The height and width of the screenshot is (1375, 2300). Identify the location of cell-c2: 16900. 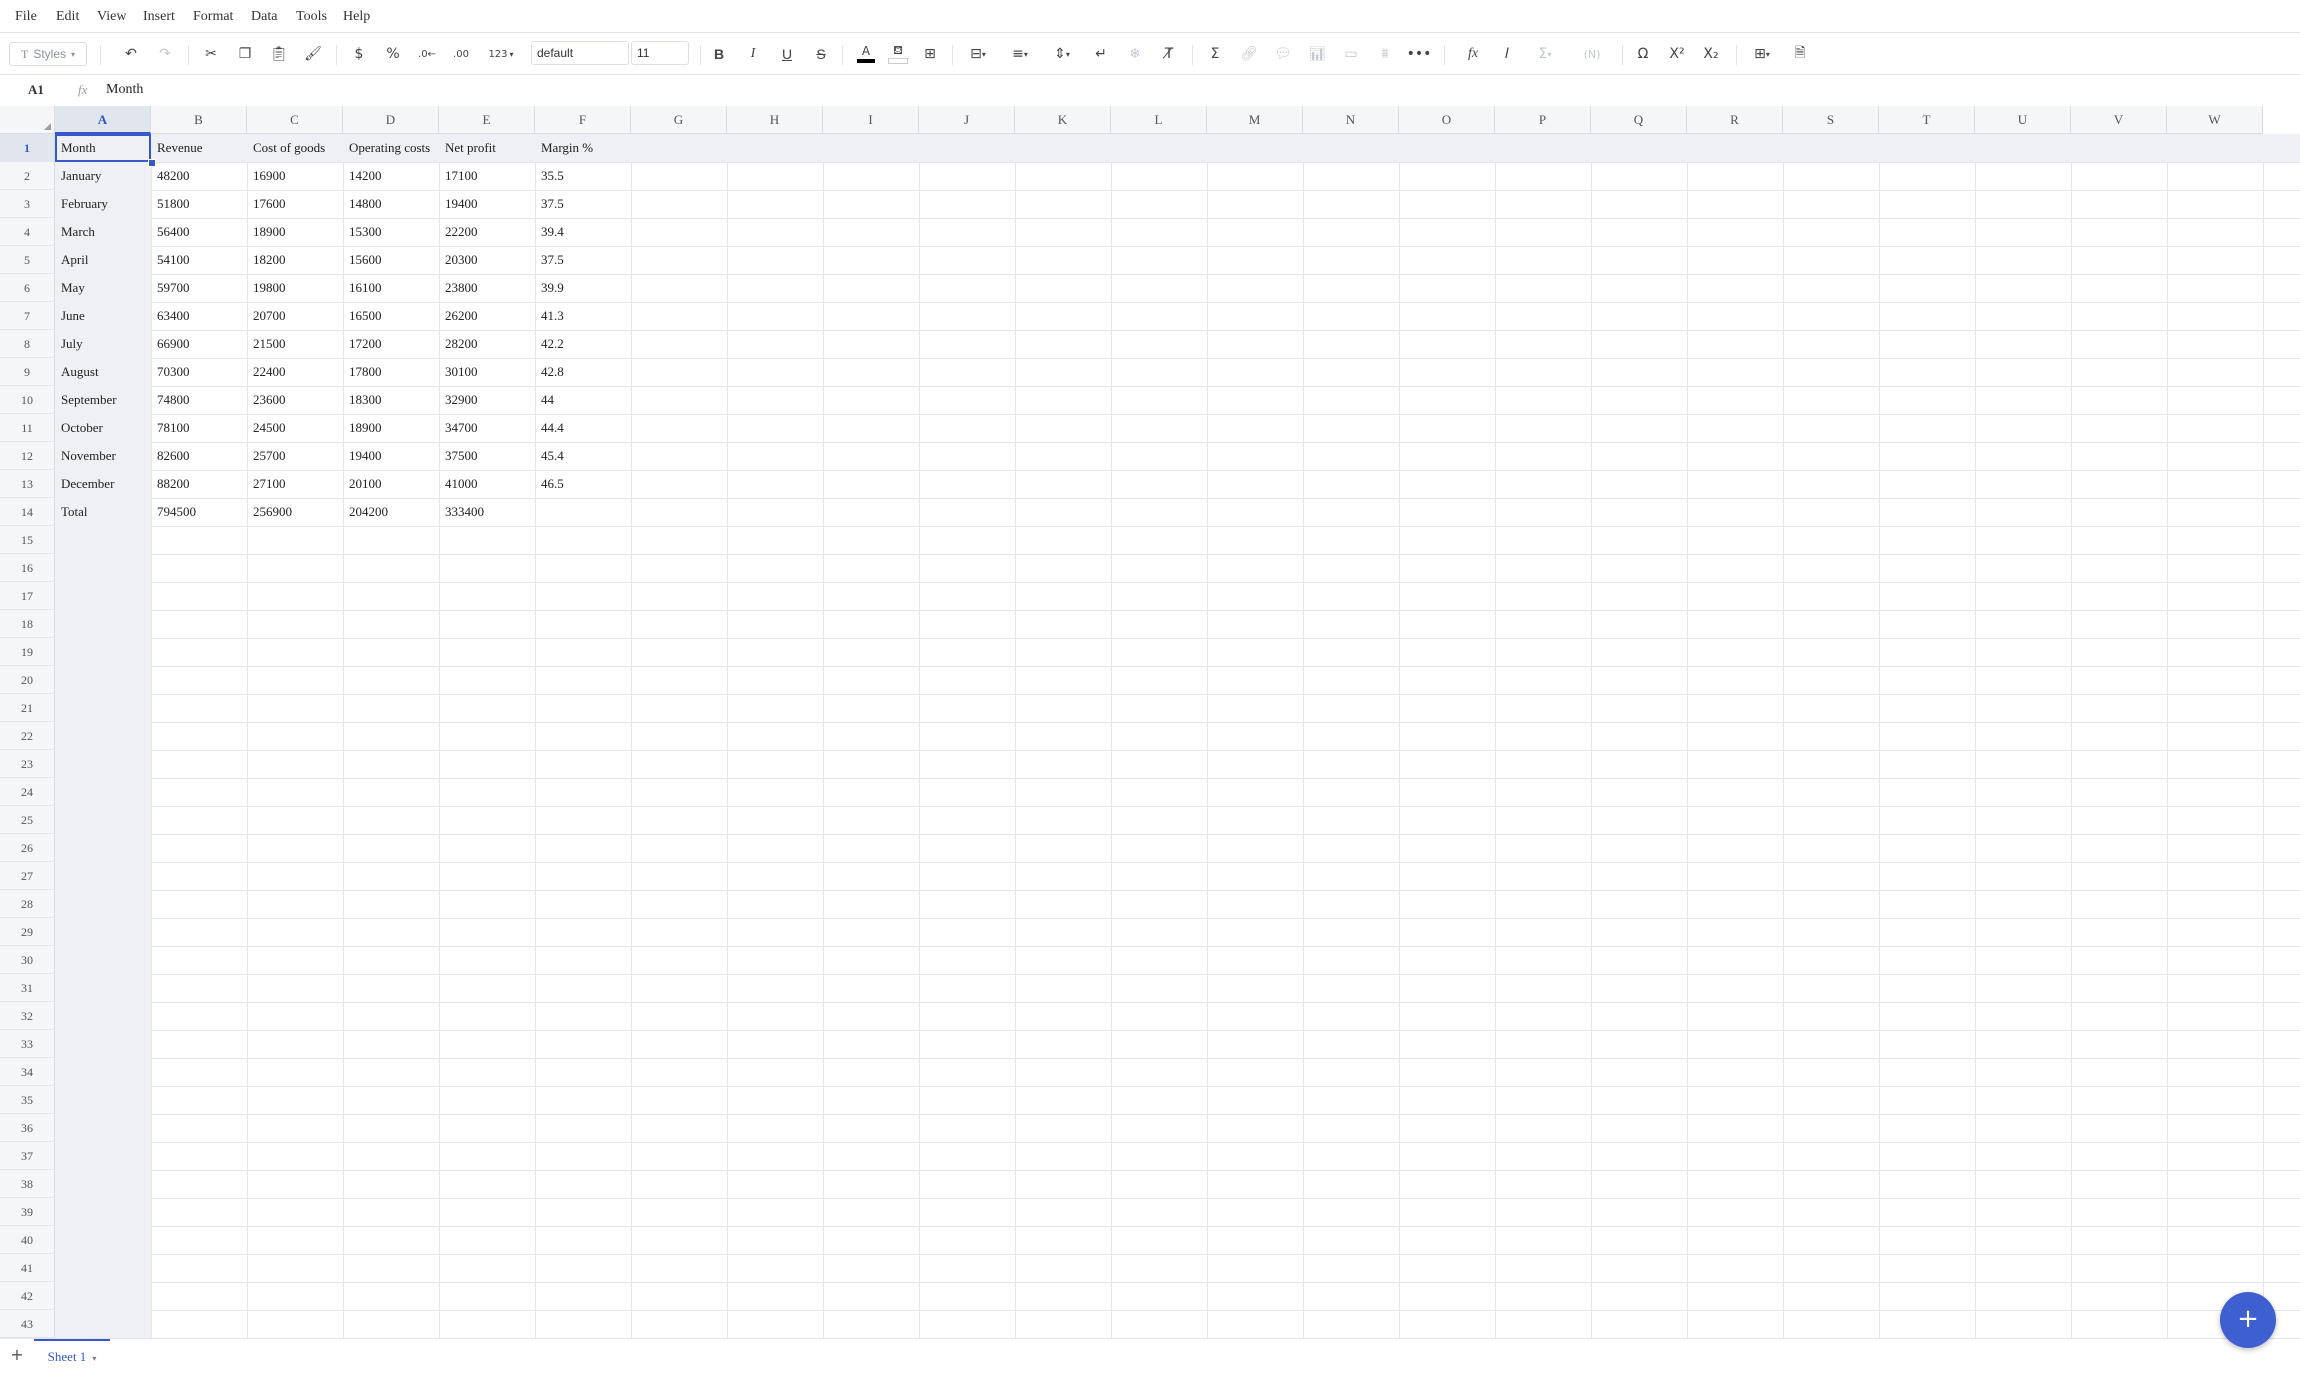
(295, 176).